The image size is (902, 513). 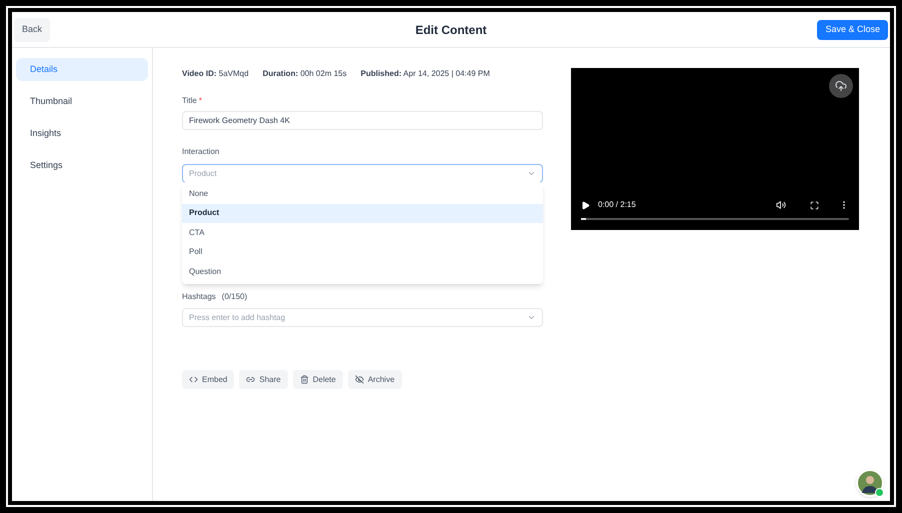 What do you see at coordinates (870, 483) in the screenshot?
I see `user-avatar` at bounding box center [870, 483].